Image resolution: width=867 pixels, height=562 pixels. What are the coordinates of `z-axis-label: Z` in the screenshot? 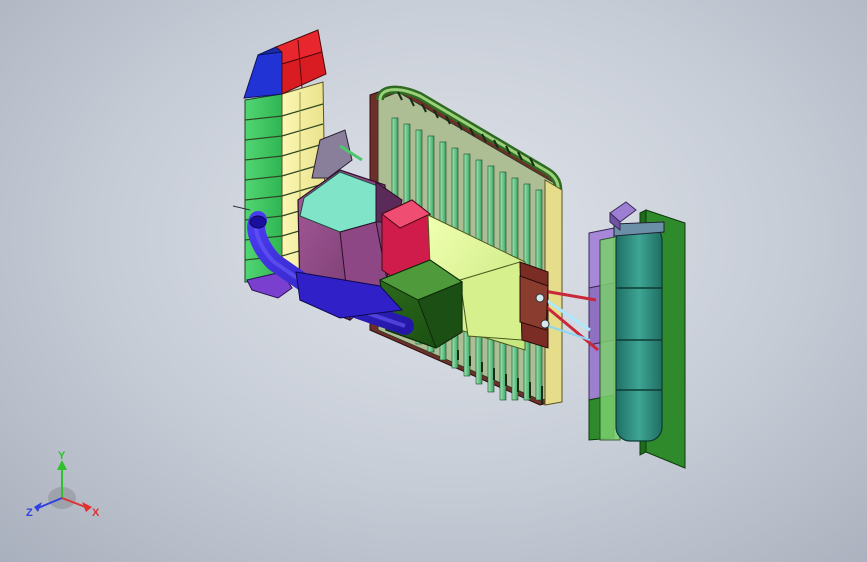 It's located at (29, 513).